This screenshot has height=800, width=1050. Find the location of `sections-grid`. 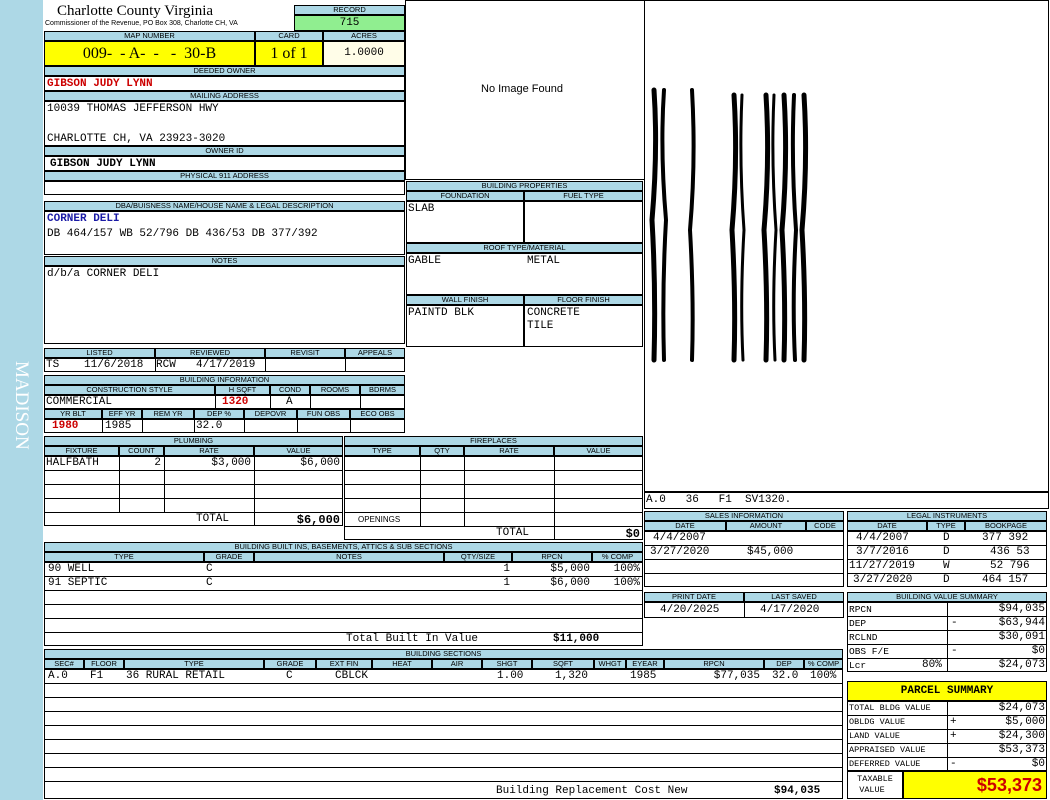

sections-grid is located at coordinates (443, 734).